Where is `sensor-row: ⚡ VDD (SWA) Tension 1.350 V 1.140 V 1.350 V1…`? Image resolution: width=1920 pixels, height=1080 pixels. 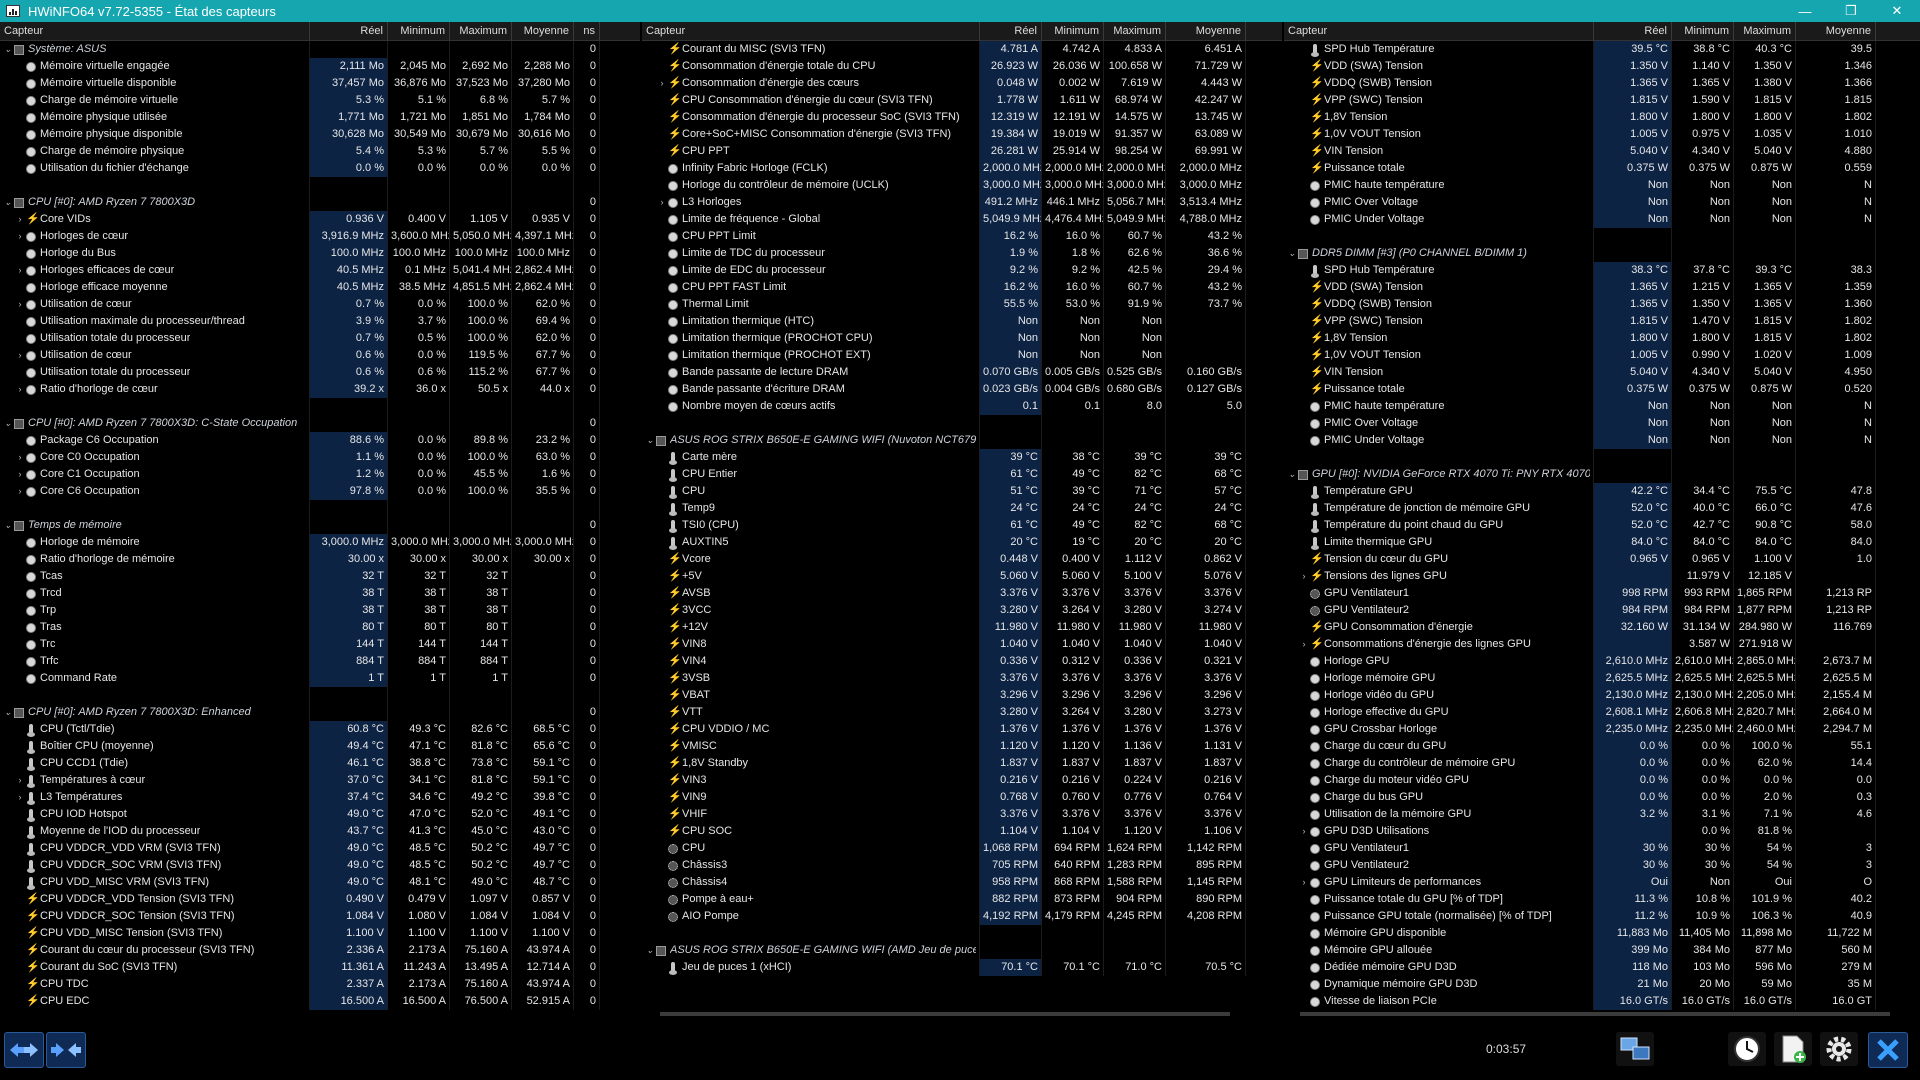
sensor-row: ⚡ VDD (SWA) Tension 1.350 V 1.140 V 1.350 V1… is located at coordinates (1602, 66).